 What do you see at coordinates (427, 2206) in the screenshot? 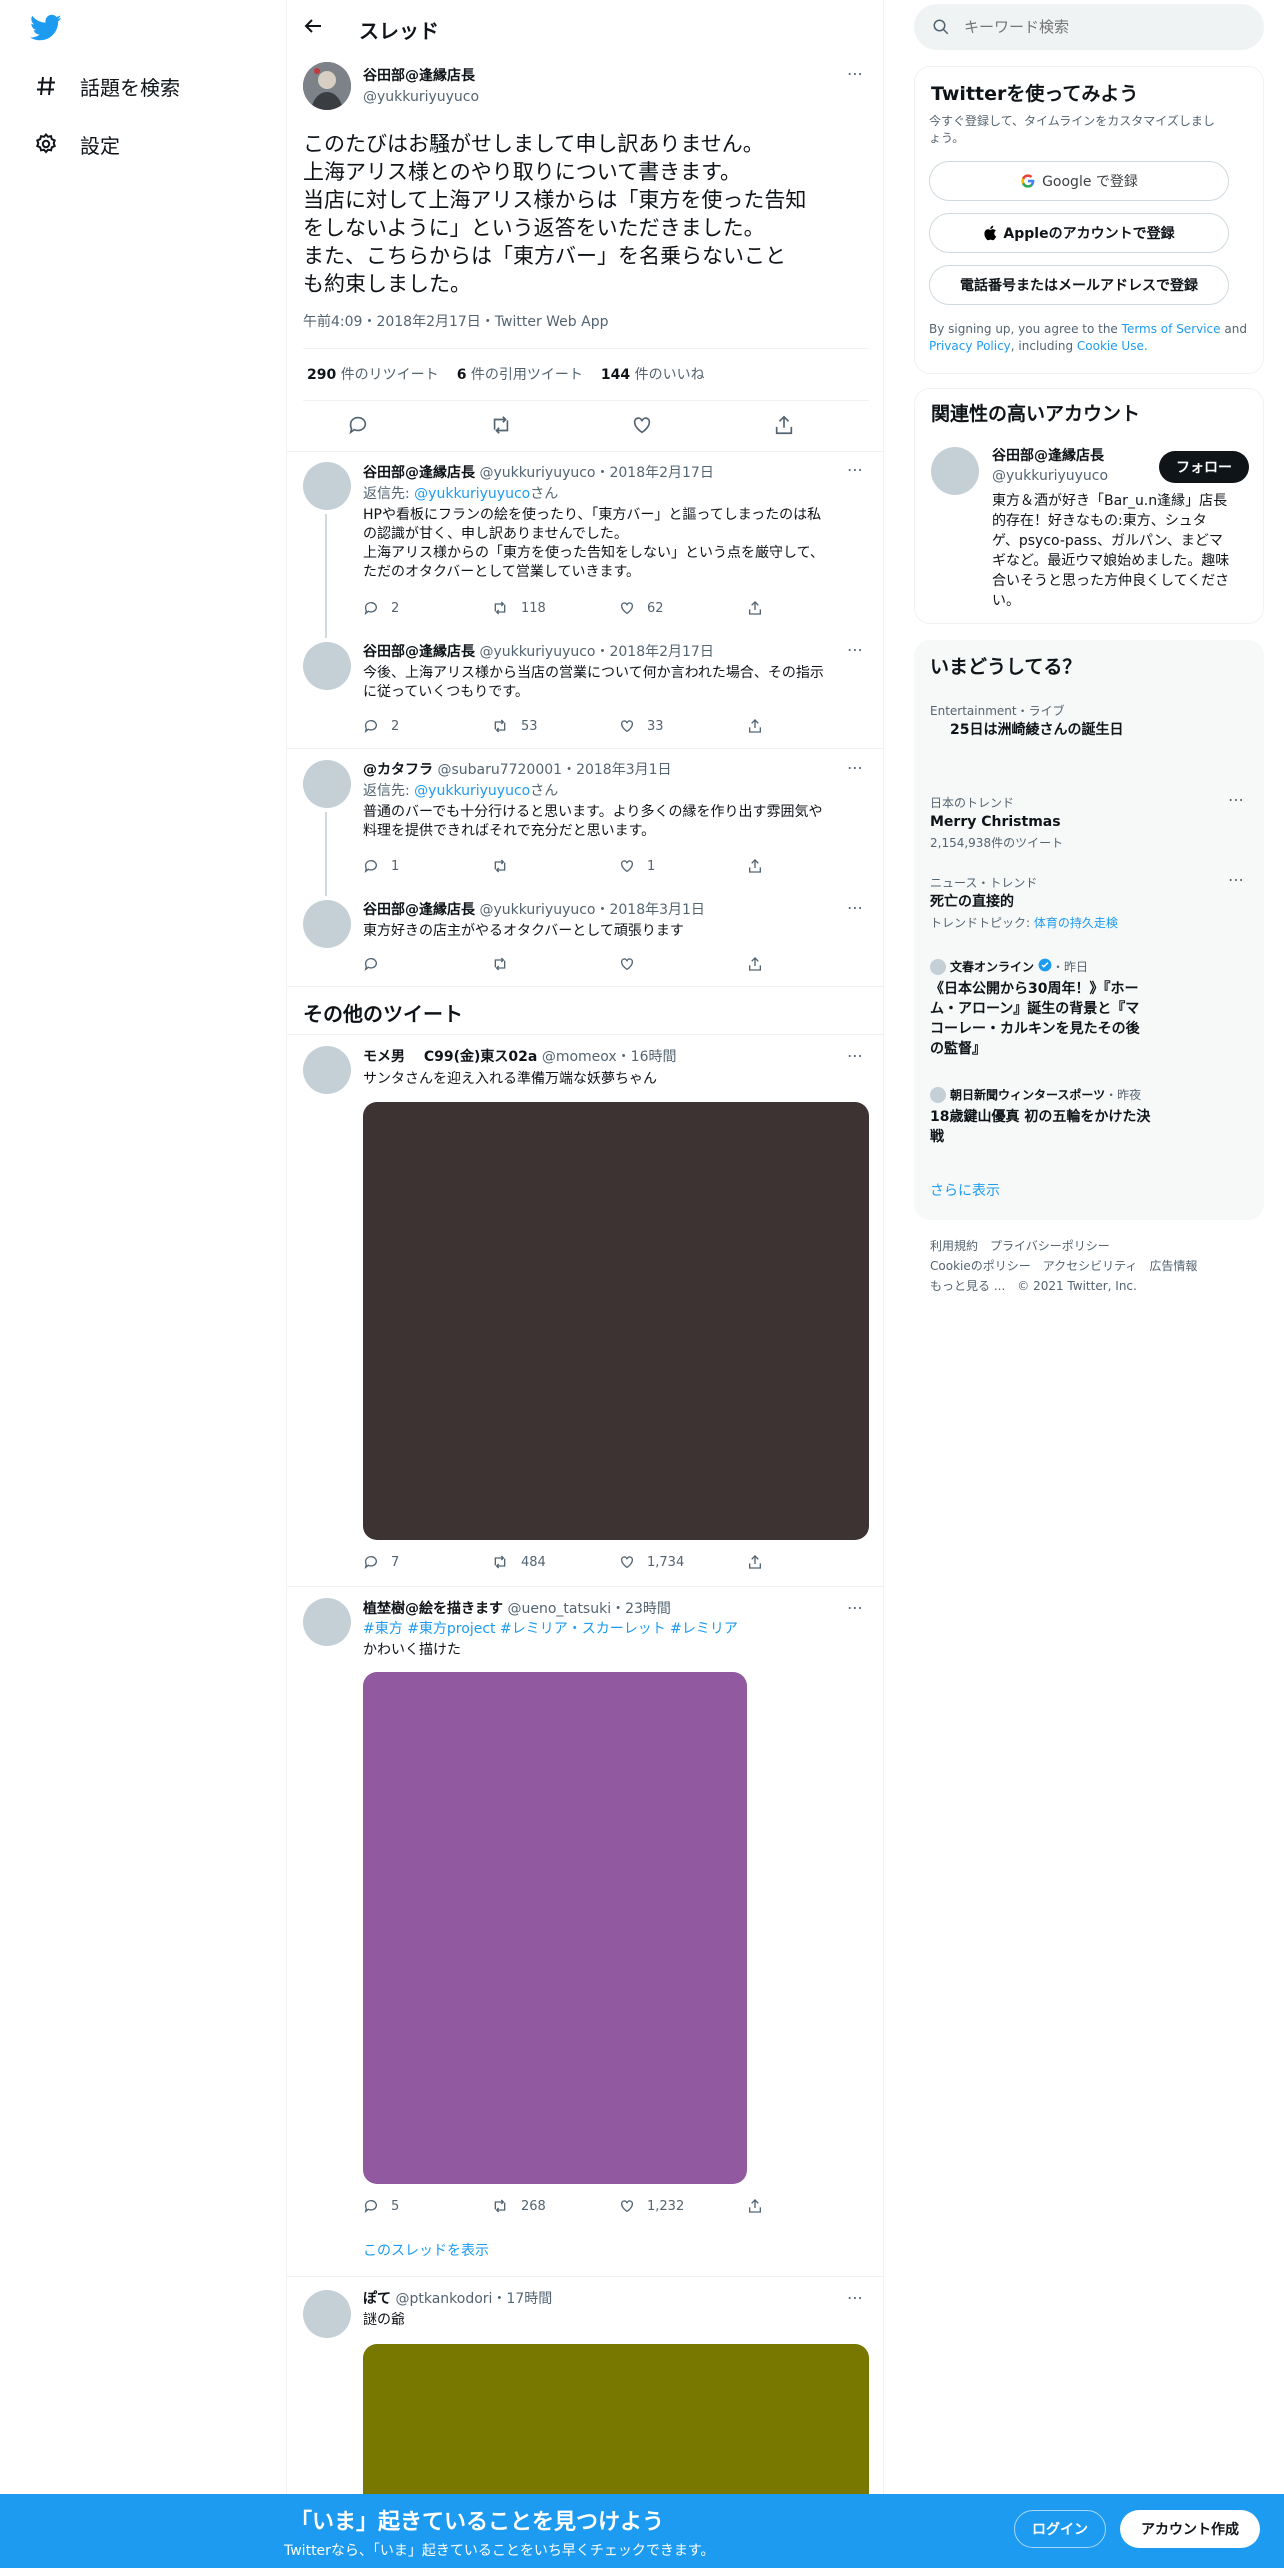
I see `reply-button: 5` at bounding box center [427, 2206].